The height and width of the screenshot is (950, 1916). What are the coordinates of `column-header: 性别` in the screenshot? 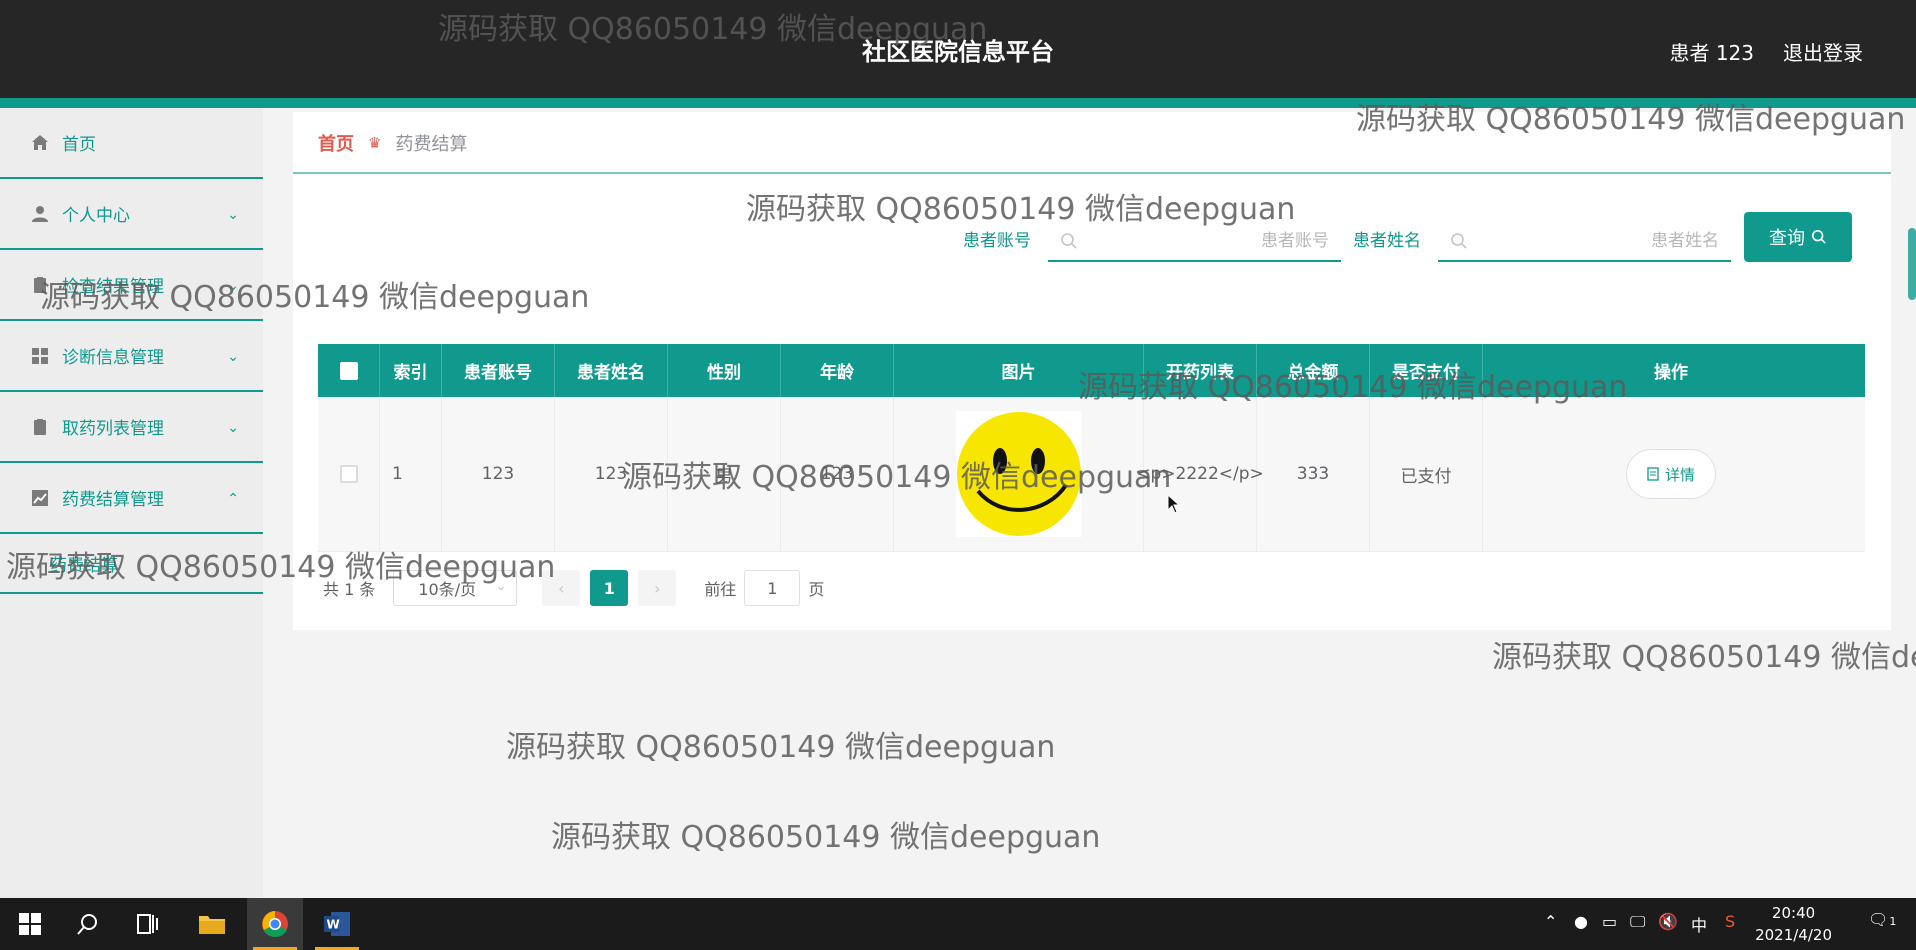 It's located at (724, 370).